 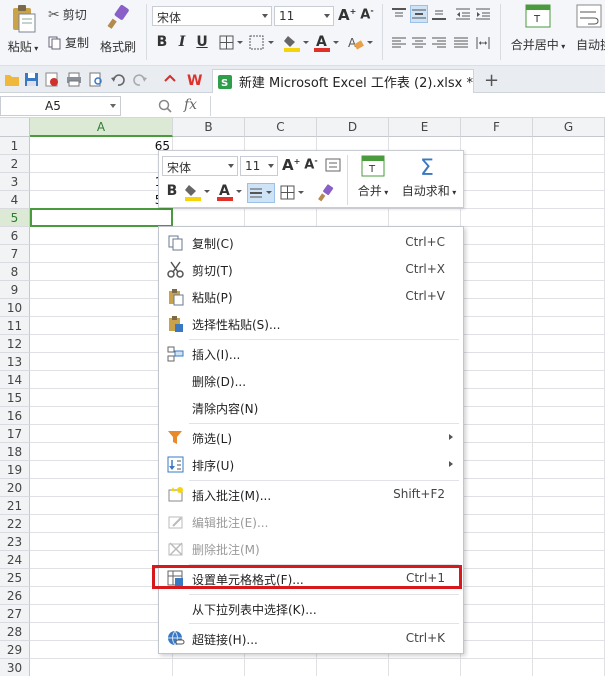 I want to click on column-header-e: E, so click(x=425, y=127).